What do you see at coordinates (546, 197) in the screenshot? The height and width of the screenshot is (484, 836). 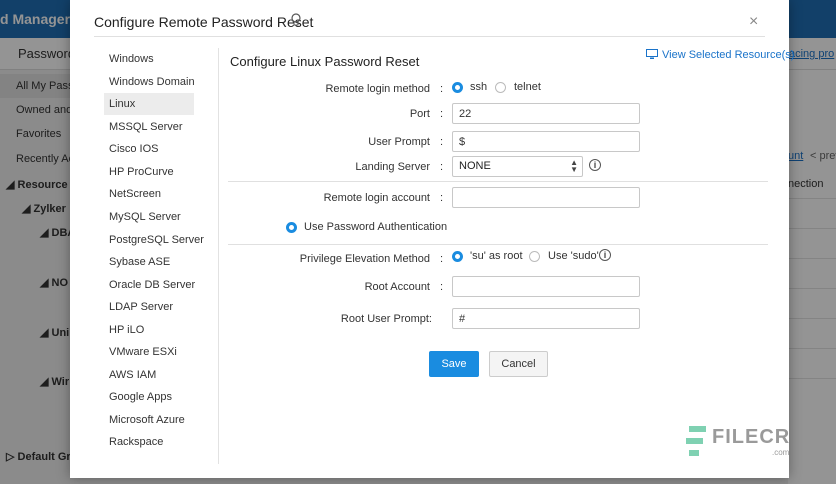 I see `remote-login-account-input` at bounding box center [546, 197].